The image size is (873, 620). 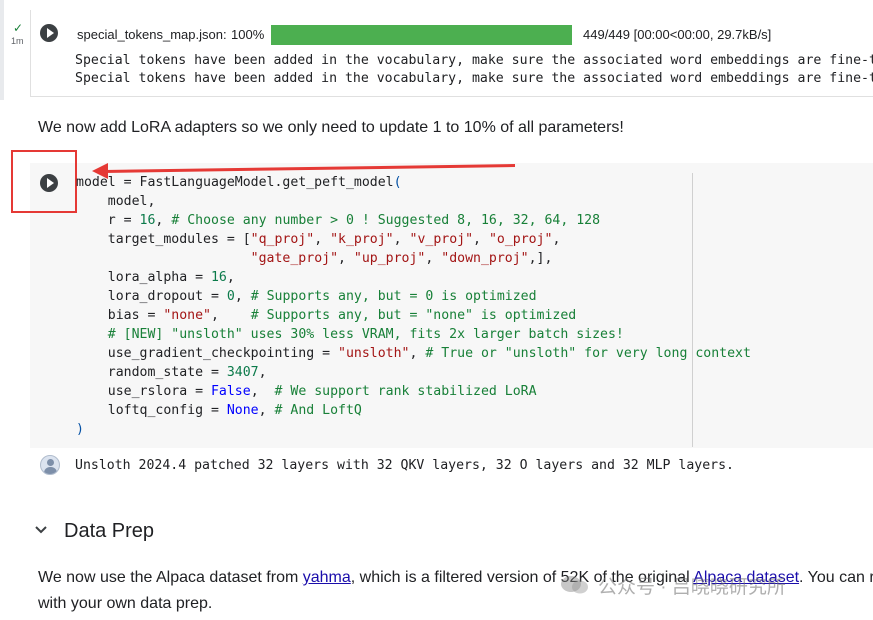 I want to click on progress-bar-fill, so click(x=421, y=35).